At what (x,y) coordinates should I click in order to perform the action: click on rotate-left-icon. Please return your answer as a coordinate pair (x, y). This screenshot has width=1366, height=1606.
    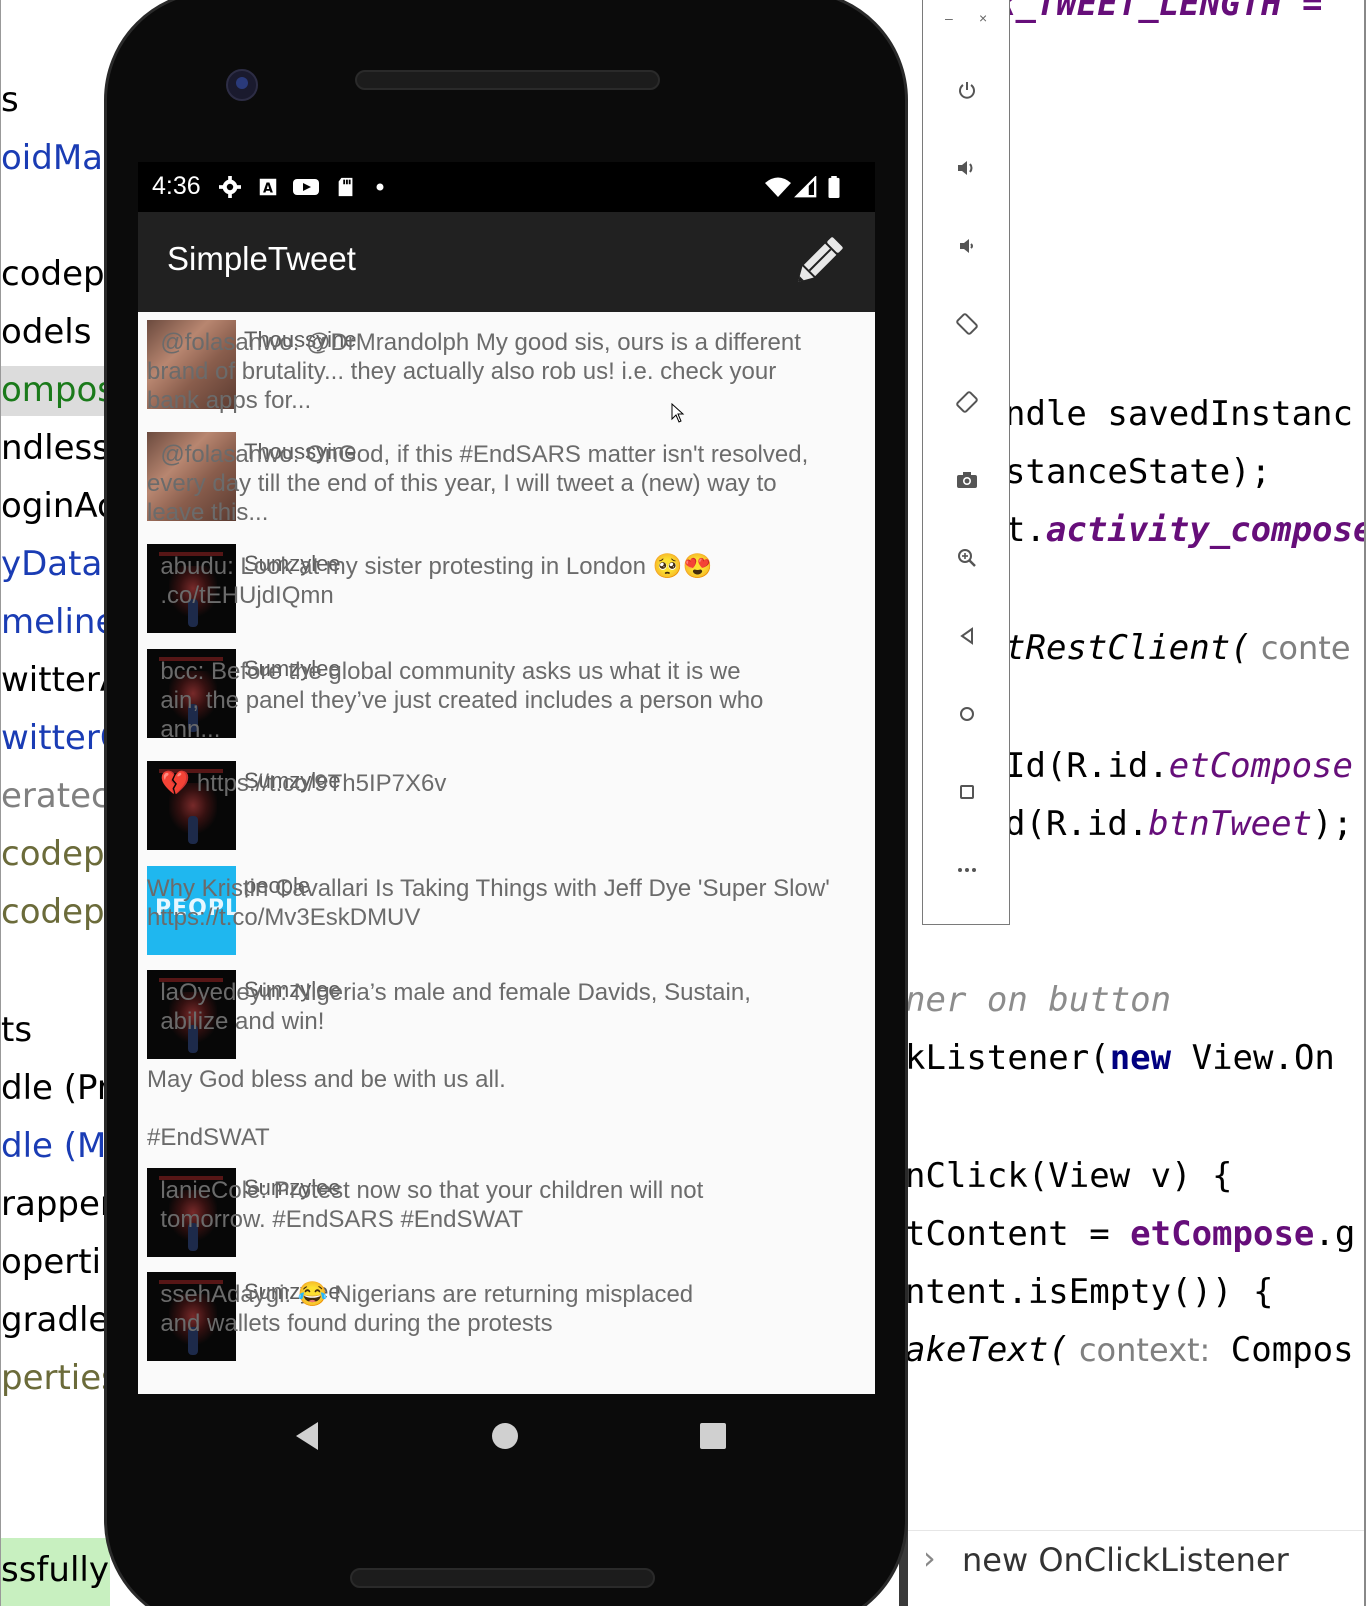
    Looking at the image, I should click on (967, 324).